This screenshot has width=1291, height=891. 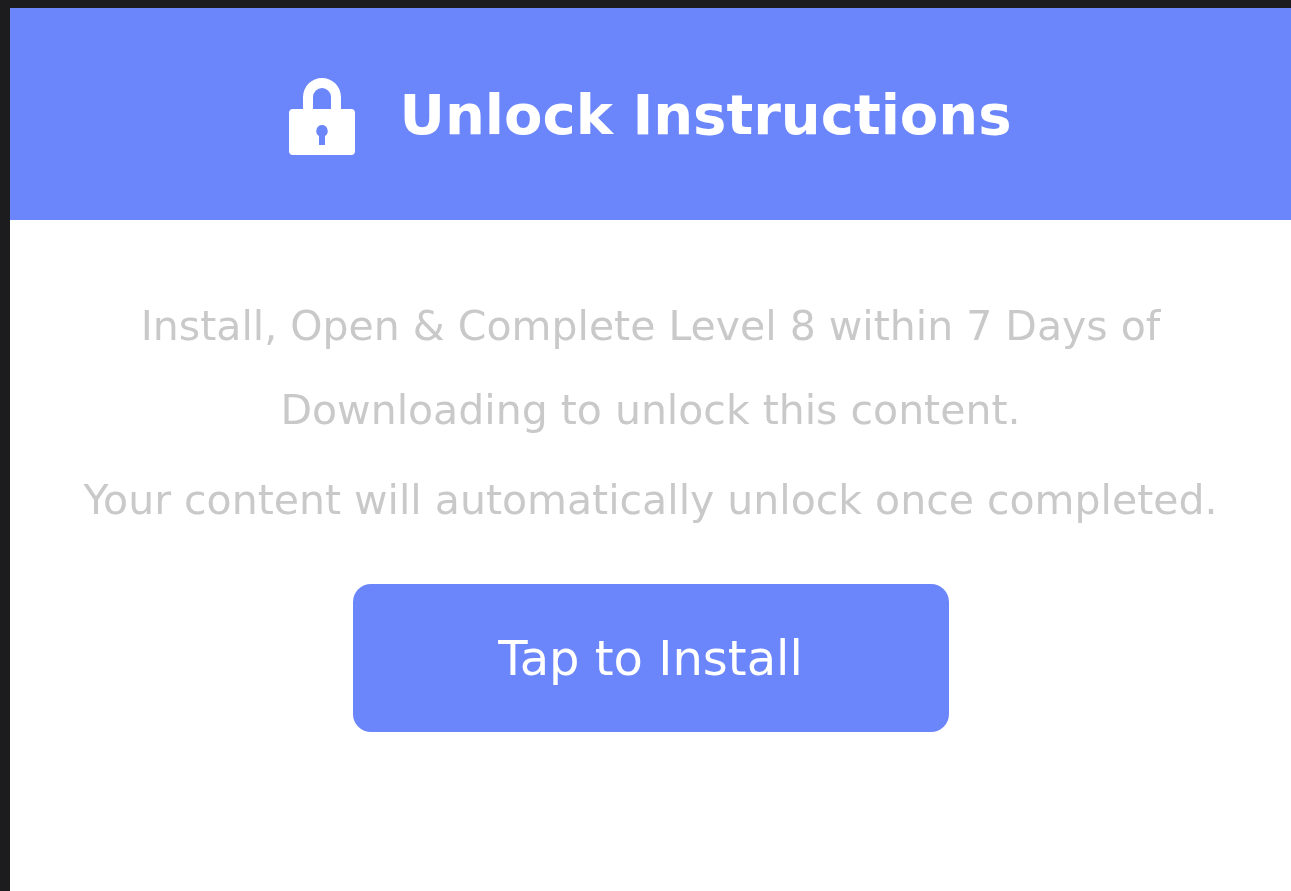 What do you see at coordinates (705, 114) in the screenshot?
I see `header-title: Unlock Instructions` at bounding box center [705, 114].